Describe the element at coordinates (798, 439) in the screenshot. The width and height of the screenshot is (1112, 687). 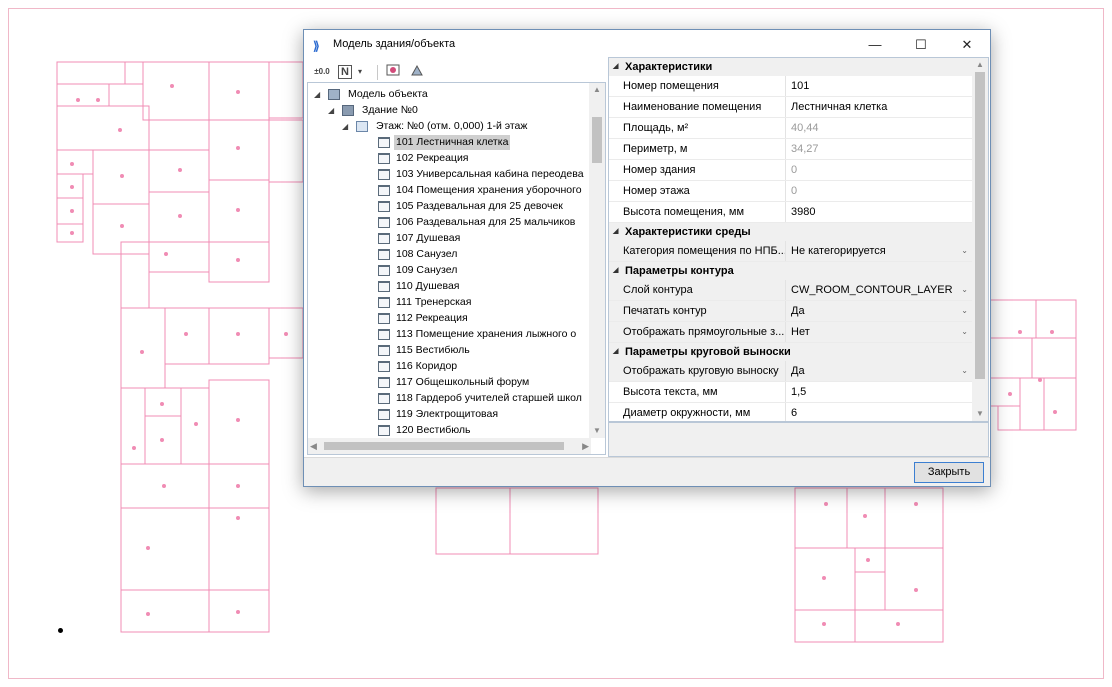
I see `property-description-pane` at that location.